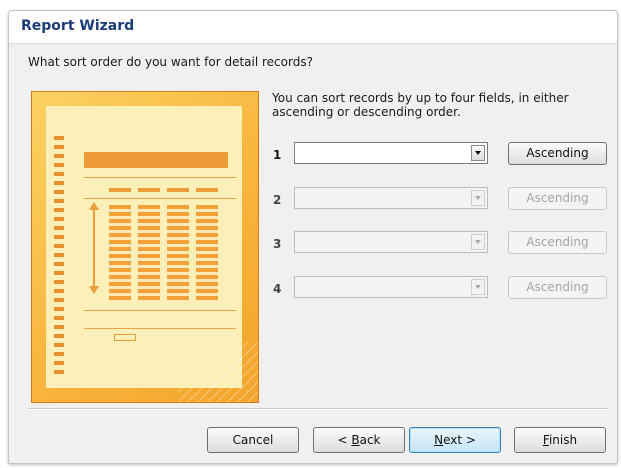 The height and width of the screenshot is (468, 621). Describe the element at coordinates (218, 372) in the screenshot. I see `preview-corner-decoration` at that location.